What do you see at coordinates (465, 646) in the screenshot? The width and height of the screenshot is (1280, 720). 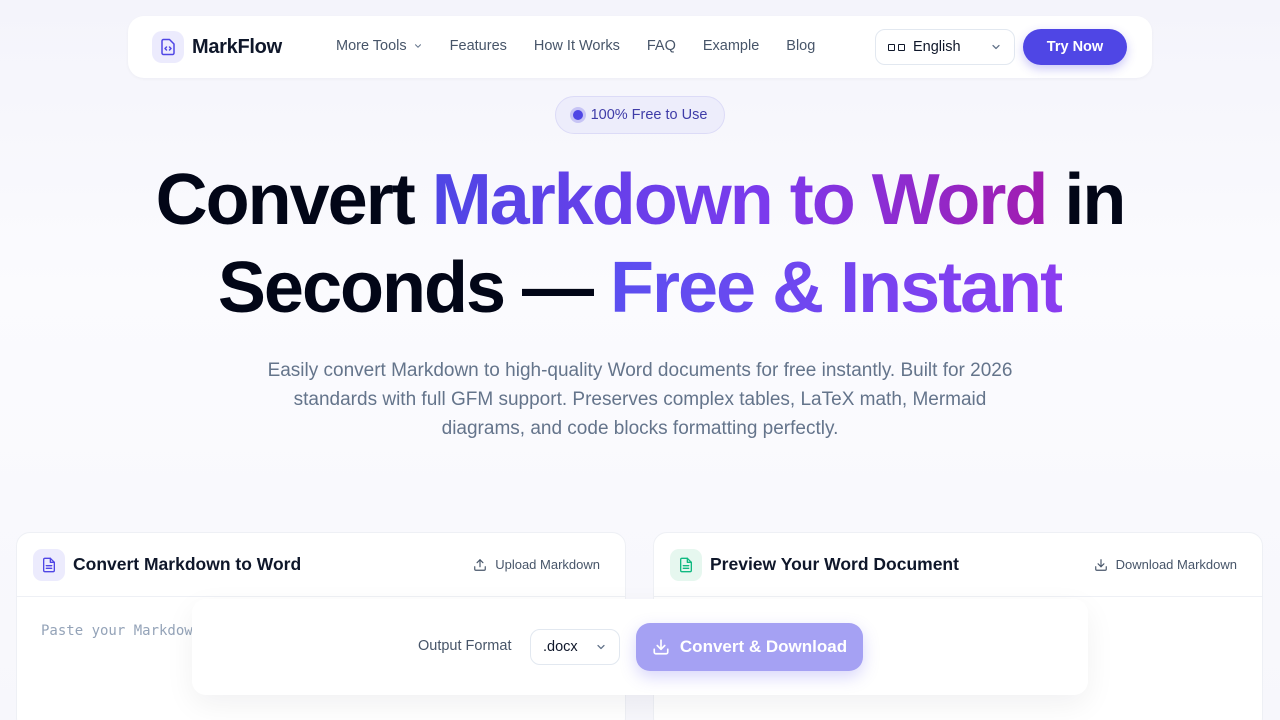 I see `output-format-label: Output Format` at bounding box center [465, 646].